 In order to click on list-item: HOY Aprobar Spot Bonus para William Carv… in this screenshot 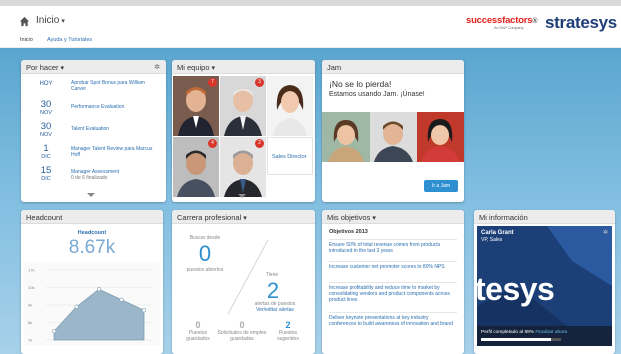, I will do `click(93, 88)`.